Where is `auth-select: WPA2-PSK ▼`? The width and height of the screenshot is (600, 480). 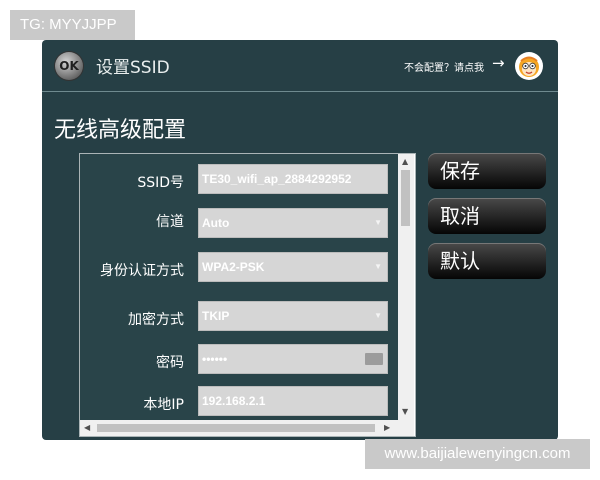
auth-select: WPA2-PSK ▼ is located at coordinates (293, 267).